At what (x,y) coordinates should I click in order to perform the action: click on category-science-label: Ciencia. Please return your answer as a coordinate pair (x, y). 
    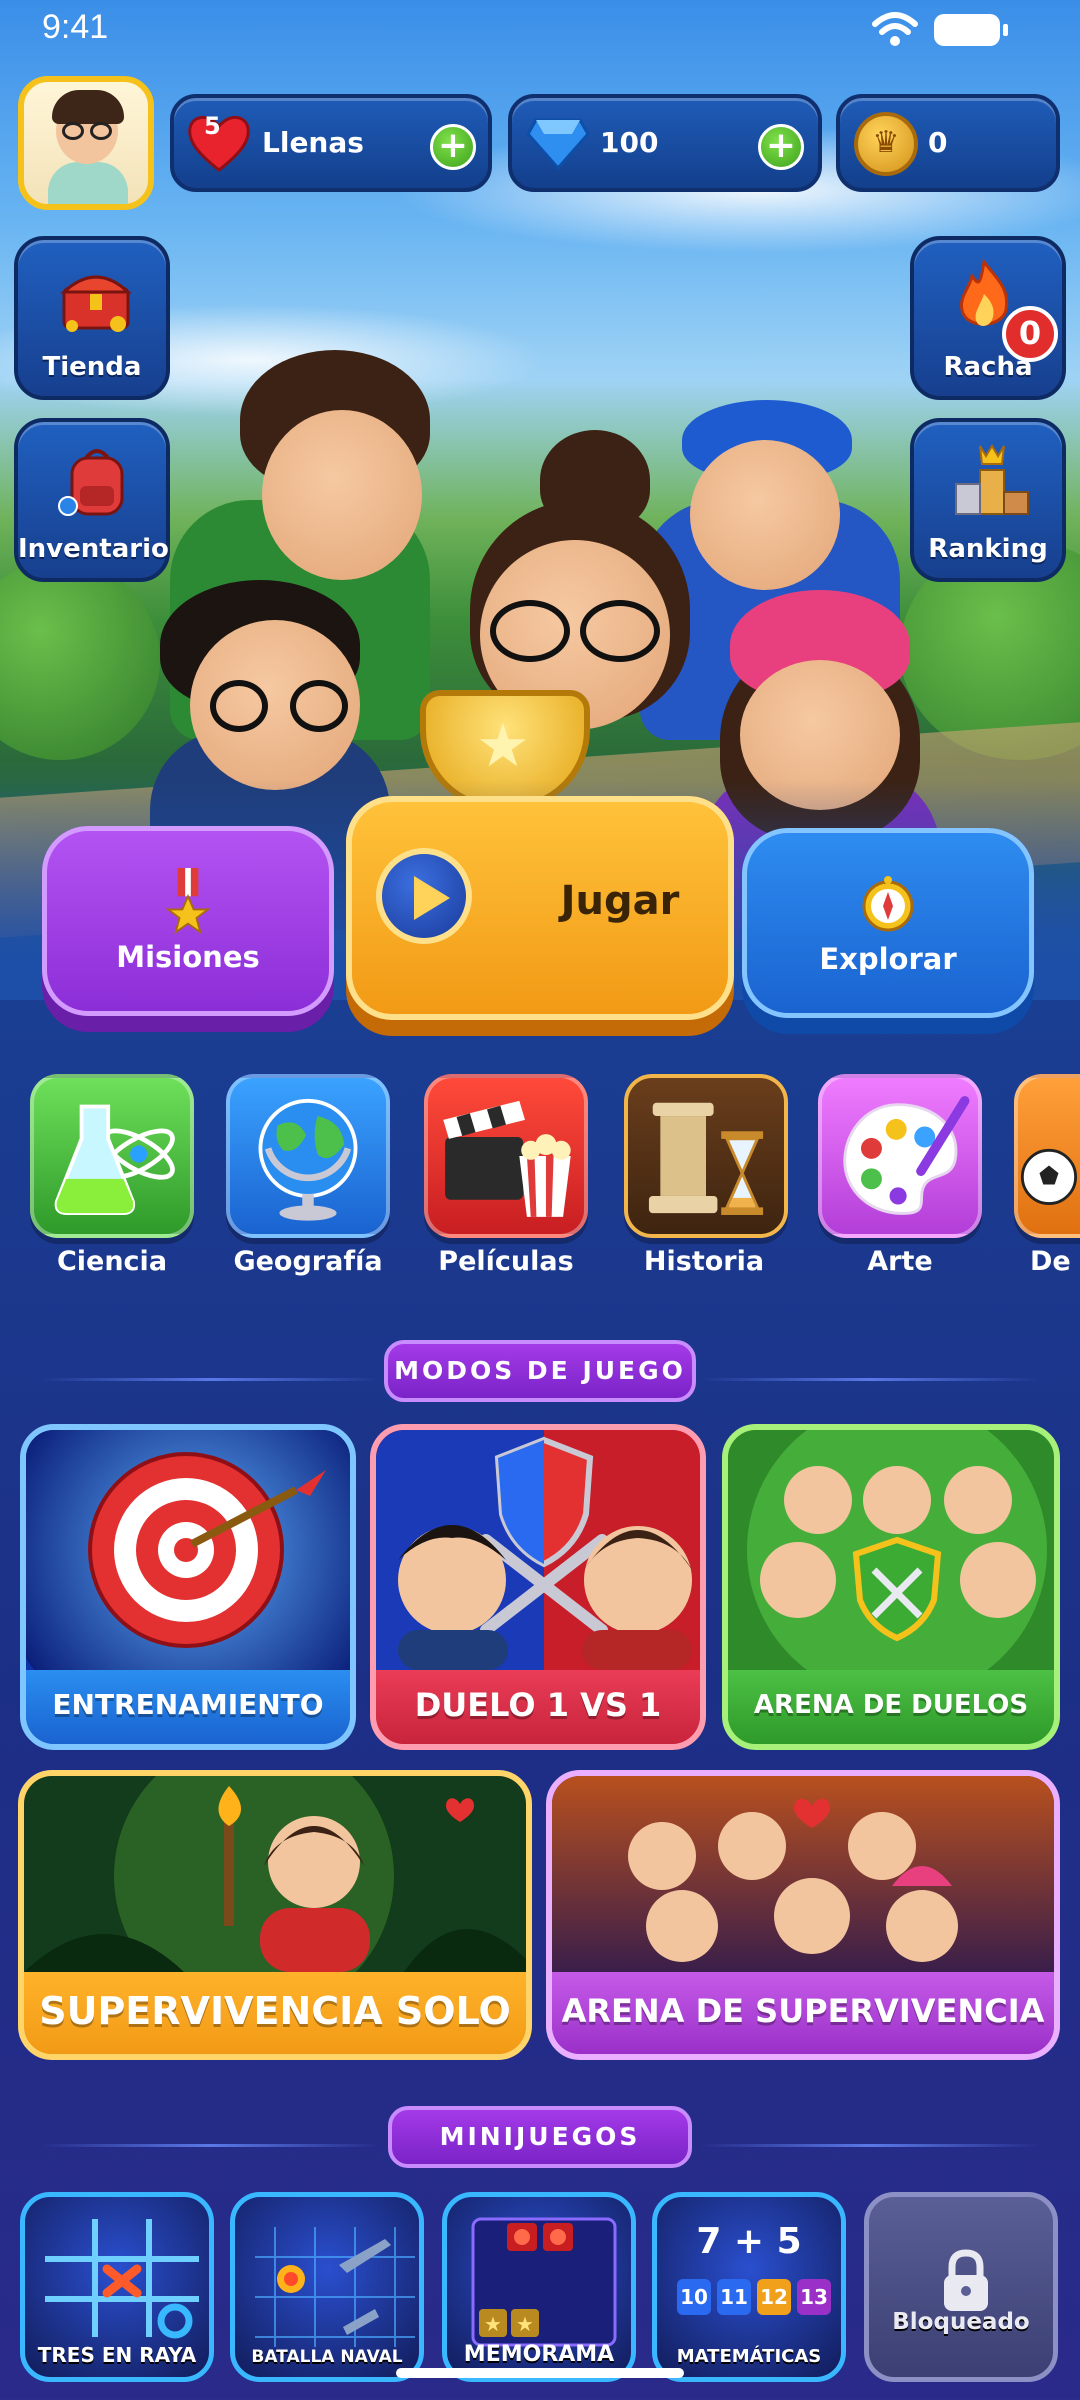
    Looking at the image, I should click on (112, 1261).